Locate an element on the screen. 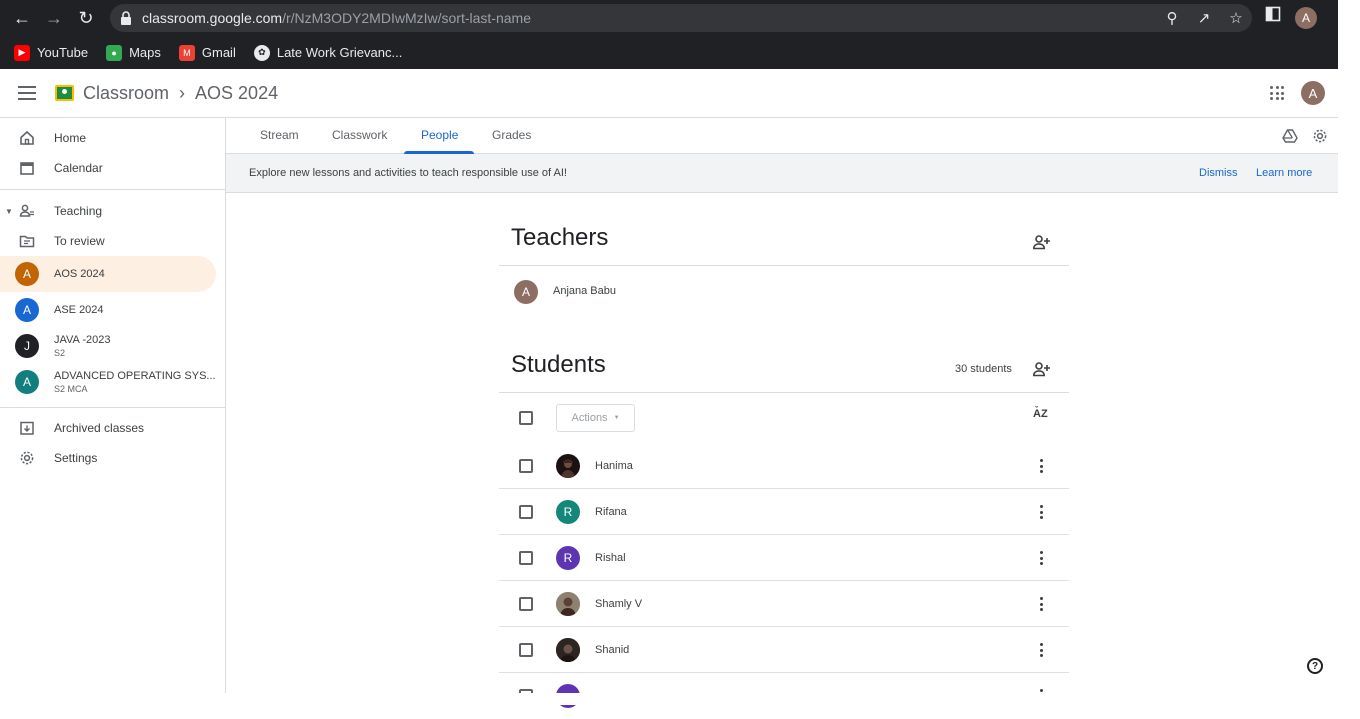  sidebar-item-class-java-2023: J JAVA -2023 S2 is located at coordinates (108, 346).